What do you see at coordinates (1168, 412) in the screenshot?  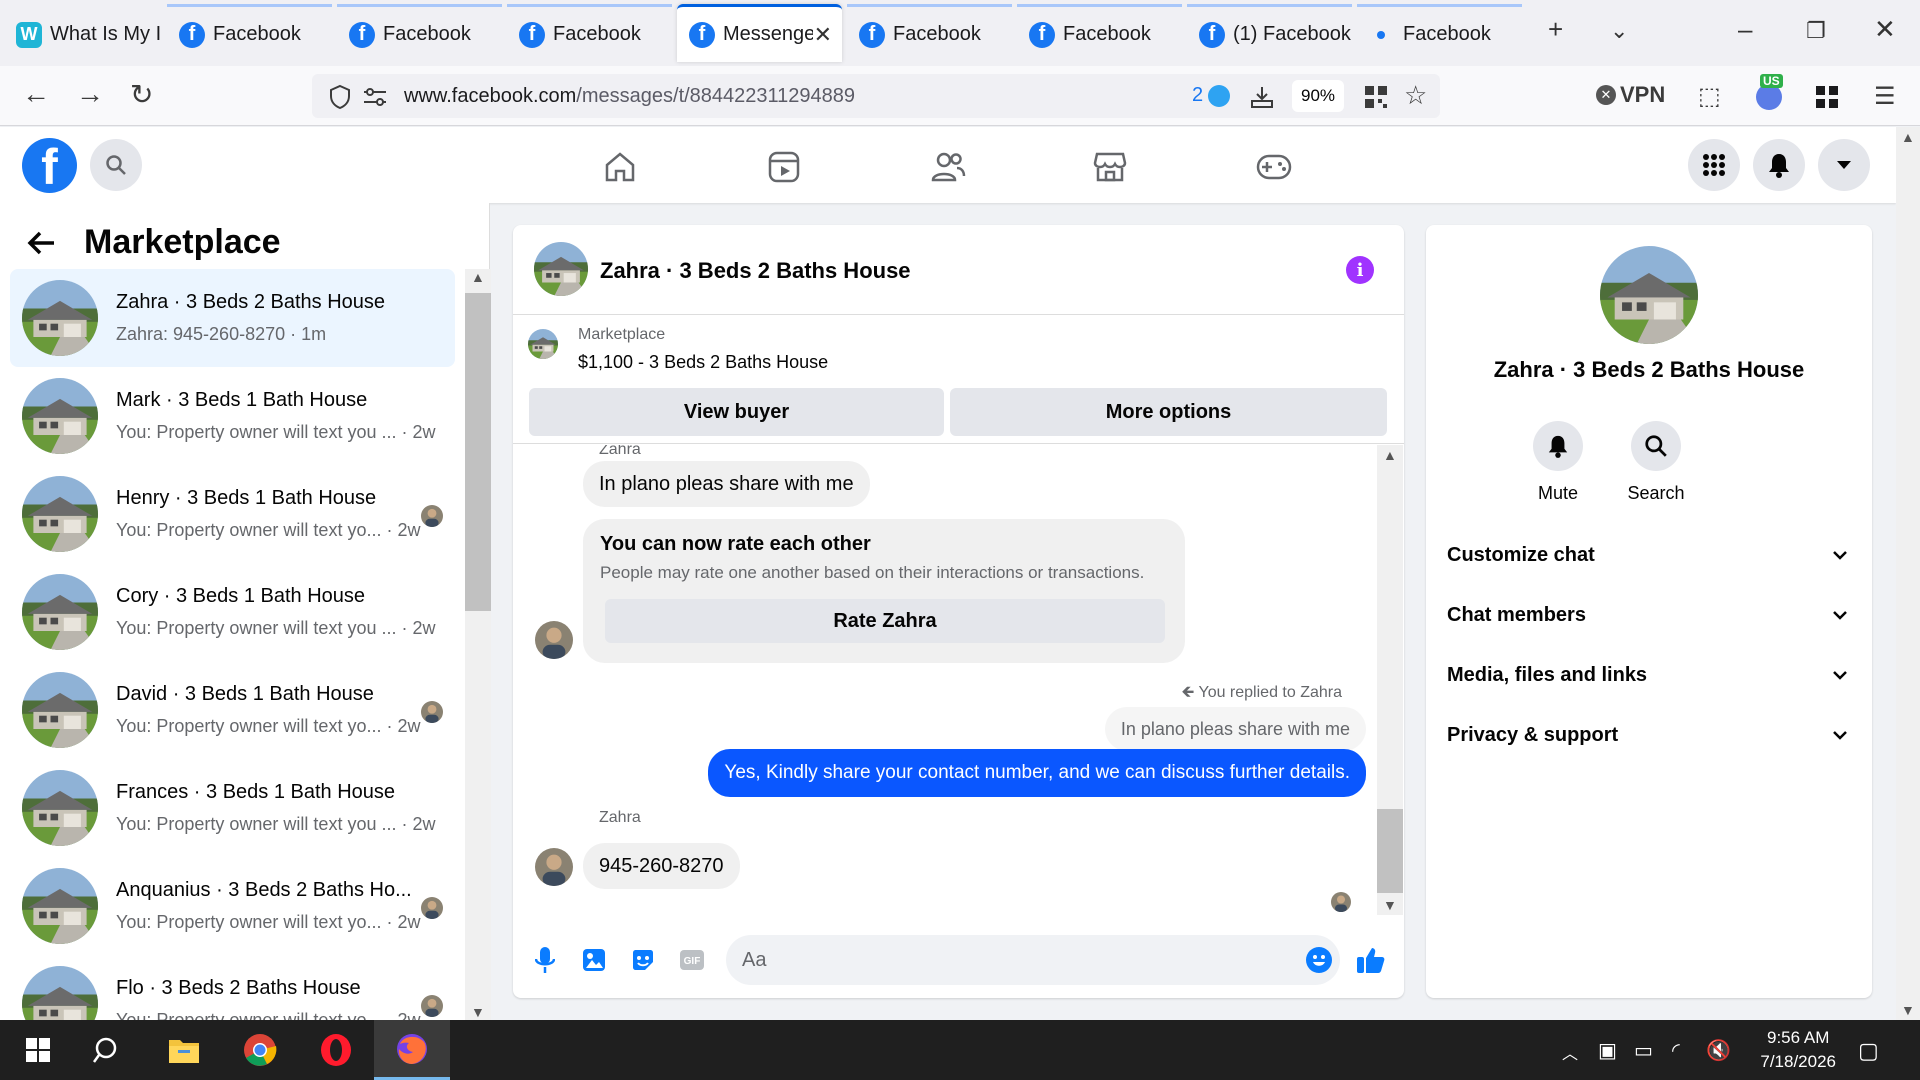 I see `more-options-button: More options` at bounding box center [1168, 412].